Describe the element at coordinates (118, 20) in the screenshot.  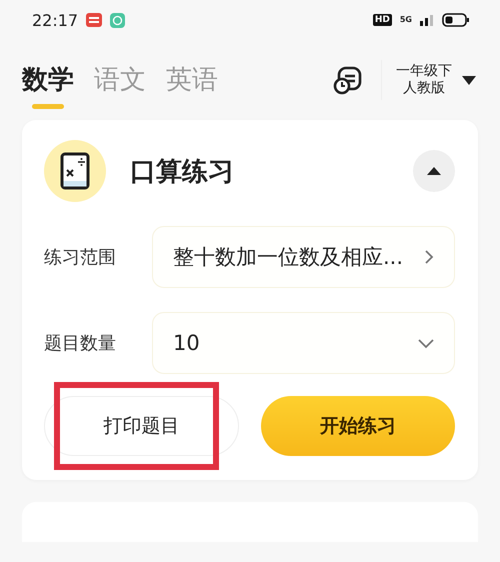
I see `app-icon` at that location.